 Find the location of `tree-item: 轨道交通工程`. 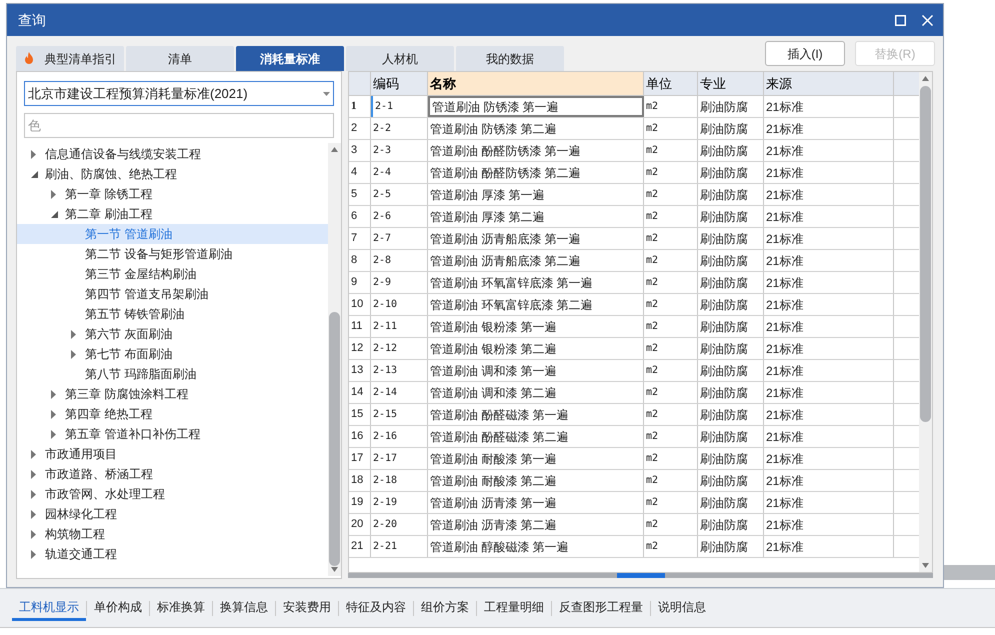

tree-item: 轨道交通工程 is located at coordinates (172, 554).